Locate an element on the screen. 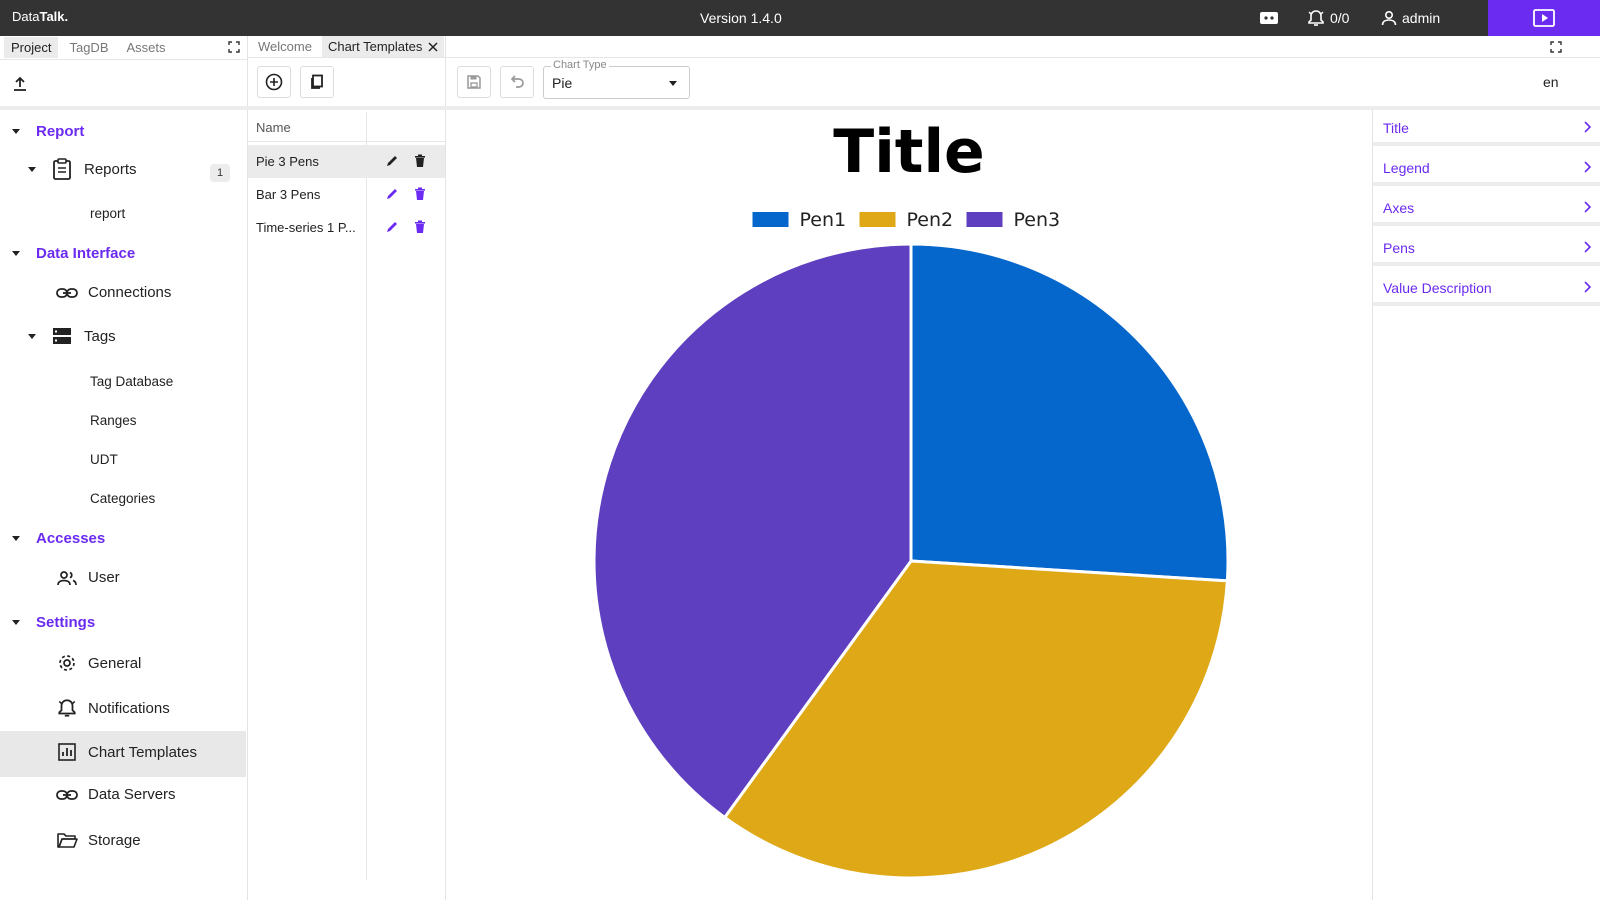 The image size is (1600, 900). prop-label: Value Description is located at coordinates (1437, 288).